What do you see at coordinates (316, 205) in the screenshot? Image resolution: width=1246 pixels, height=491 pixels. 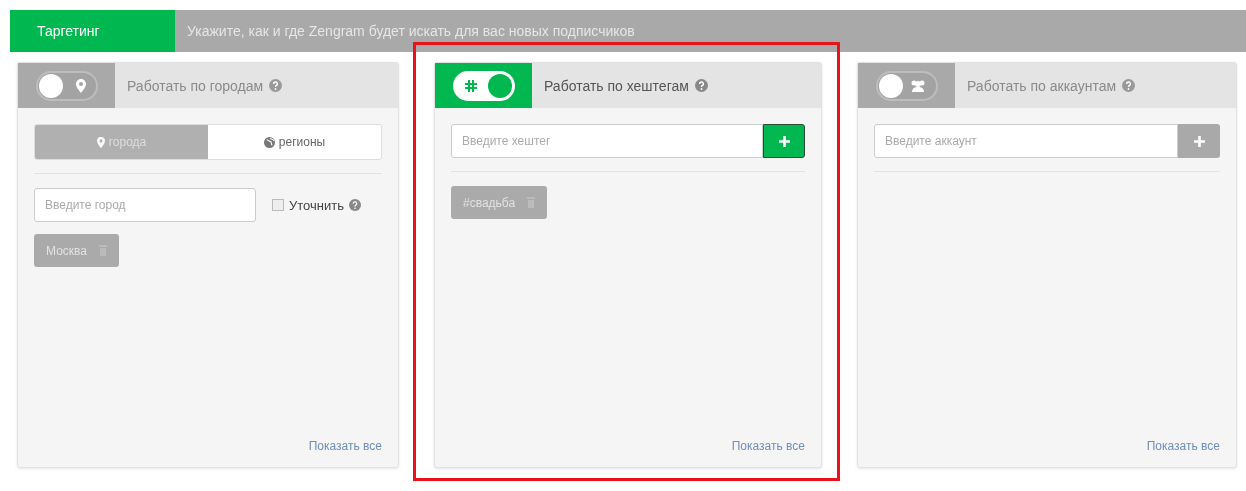 I see `checkbox-label: Уточнить` at bounding box center [316, 205].